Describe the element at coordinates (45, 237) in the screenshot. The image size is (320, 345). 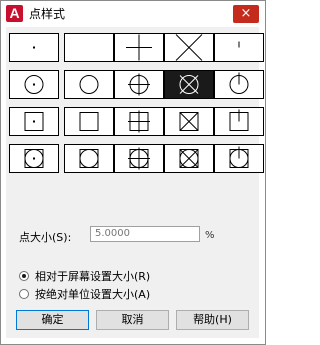
I see `point-size-label: 点大小(S):` at that location.